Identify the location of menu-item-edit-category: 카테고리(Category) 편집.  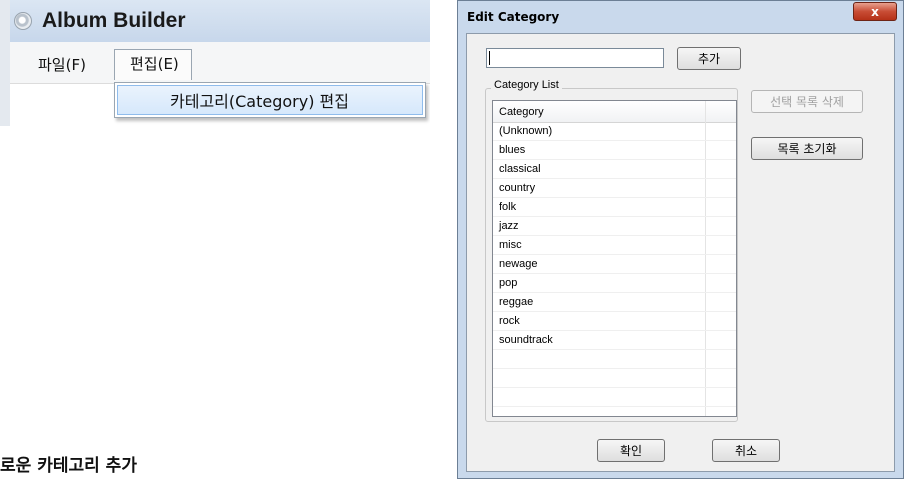
(270, 100).